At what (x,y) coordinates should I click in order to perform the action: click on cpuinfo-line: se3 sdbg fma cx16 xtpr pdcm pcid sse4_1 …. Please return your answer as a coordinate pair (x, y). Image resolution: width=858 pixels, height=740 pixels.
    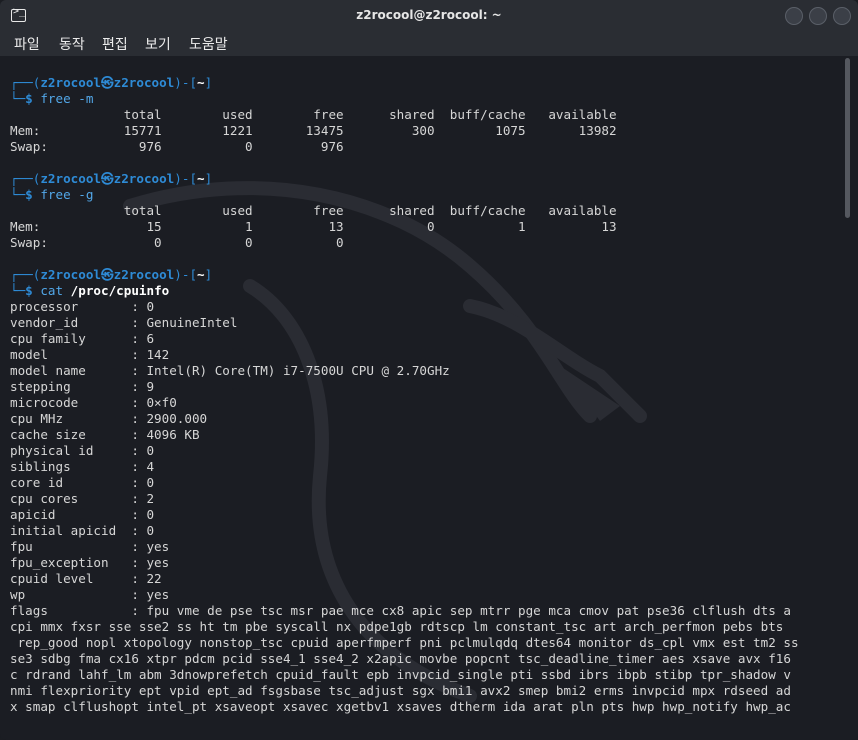
    Looking at the image, I should click on (400, 658).